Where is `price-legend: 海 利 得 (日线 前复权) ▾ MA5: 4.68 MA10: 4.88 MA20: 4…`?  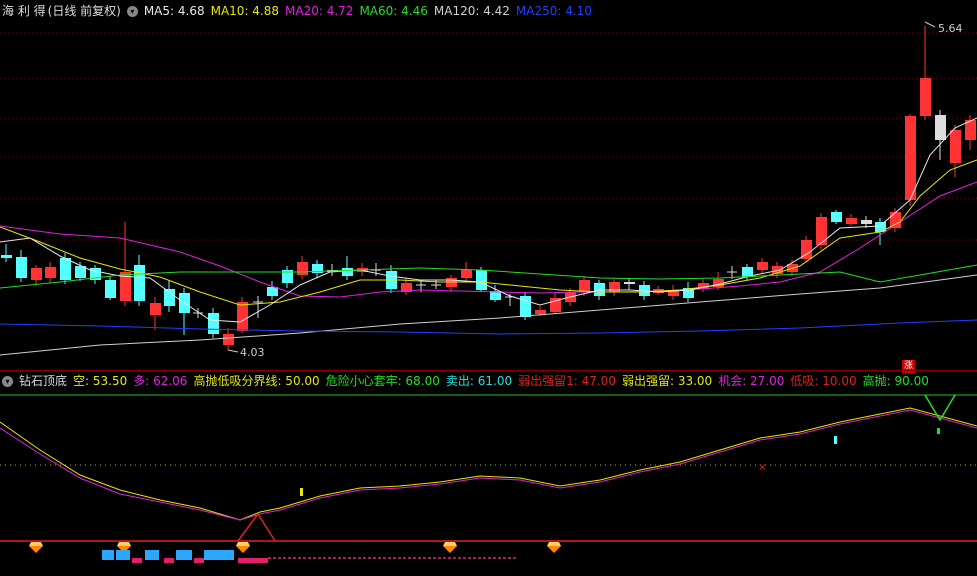
price-legend: 海 利 得 (日线 前复权) ▾ MA5: 4.68 MA10: 4.88 MA20: 4… is located at coordinates (303, 11).